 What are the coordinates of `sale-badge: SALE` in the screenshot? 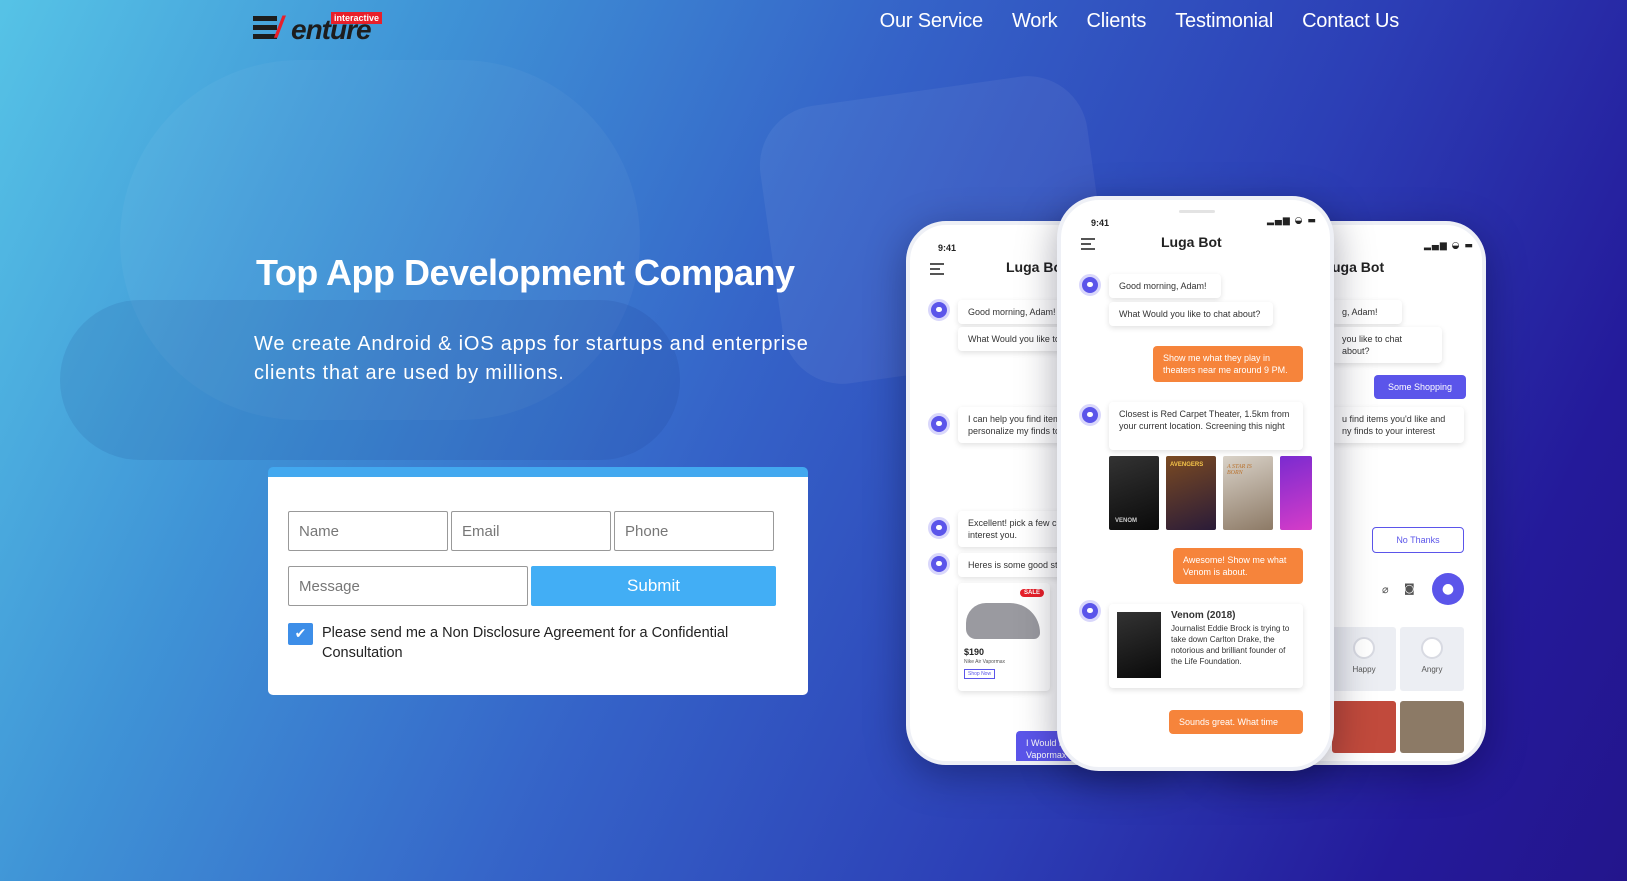 It's located at (1032, 593).